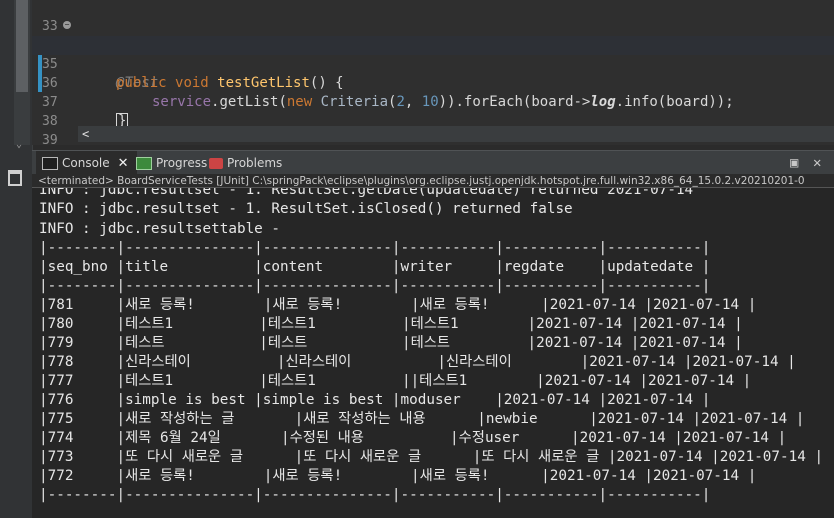 This screenshot has width=834, height=518. I want to click on progress-icon, so click(144, 163).